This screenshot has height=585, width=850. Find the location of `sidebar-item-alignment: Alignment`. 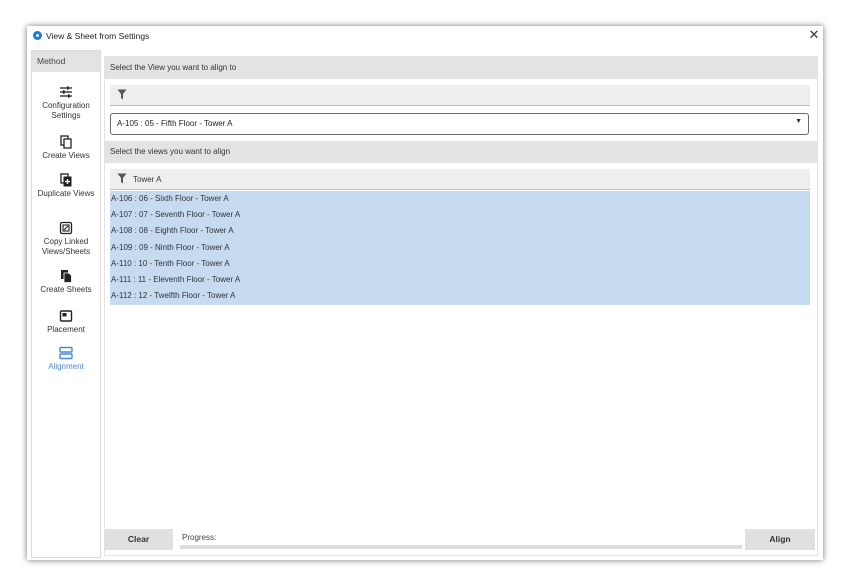

sidebar-item-alignment: Alignment is located at coordinates (66, 359).